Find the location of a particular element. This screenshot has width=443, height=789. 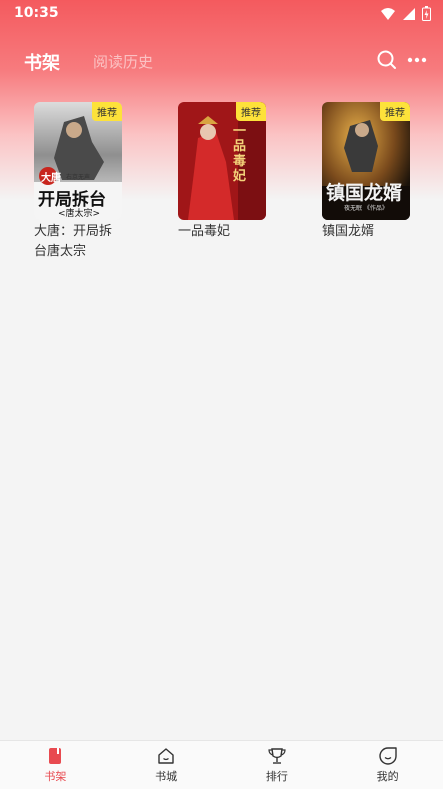

tab-bookshelf: 书架 is located at coordinates (42, 62).